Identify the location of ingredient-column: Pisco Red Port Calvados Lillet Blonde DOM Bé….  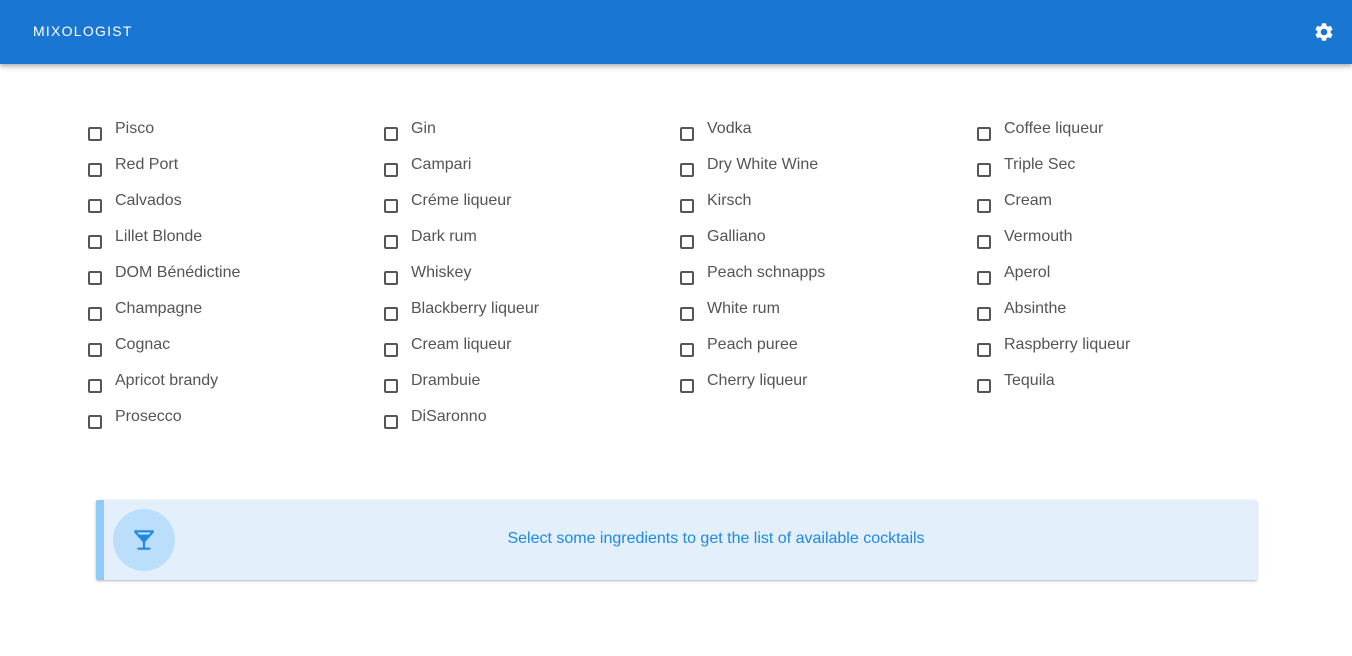
(218, 278).